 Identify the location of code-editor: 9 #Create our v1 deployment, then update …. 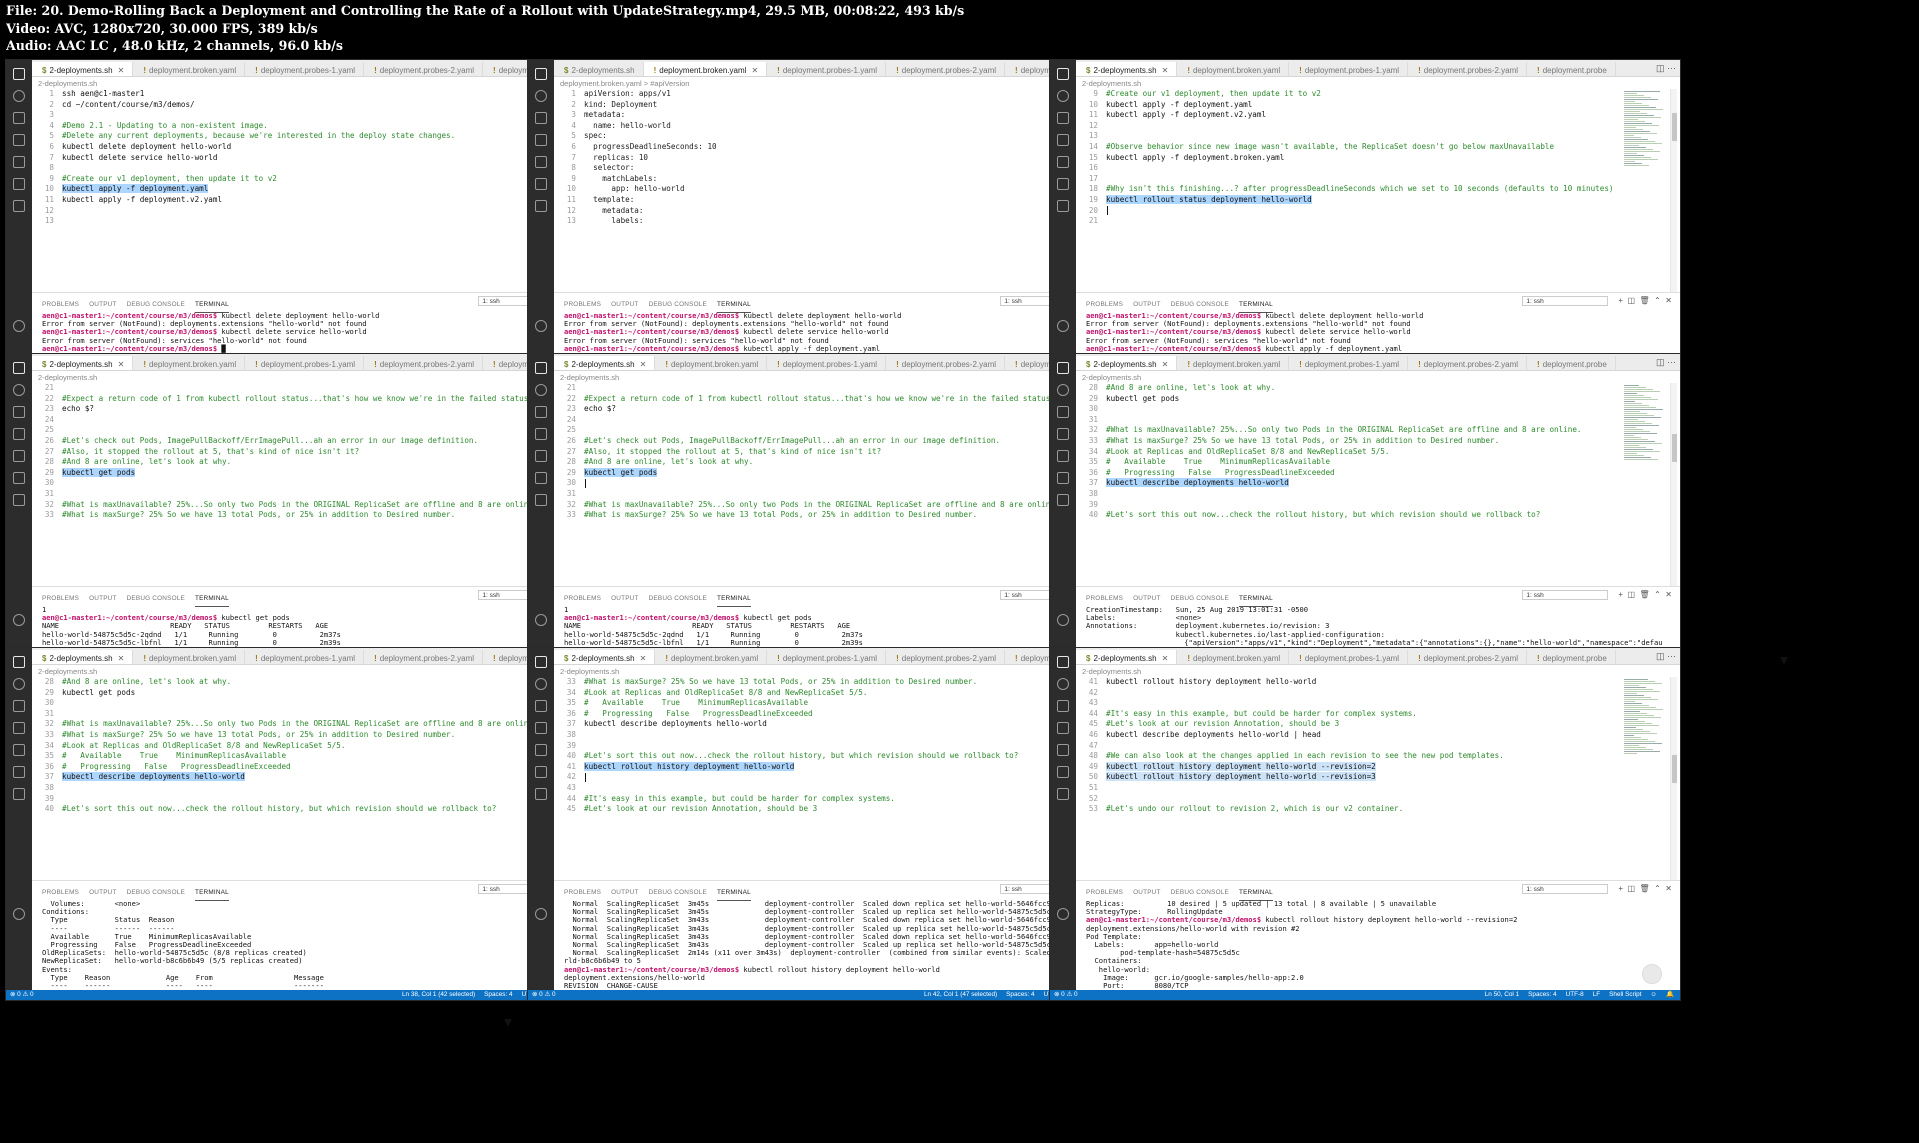
(1348, 190).